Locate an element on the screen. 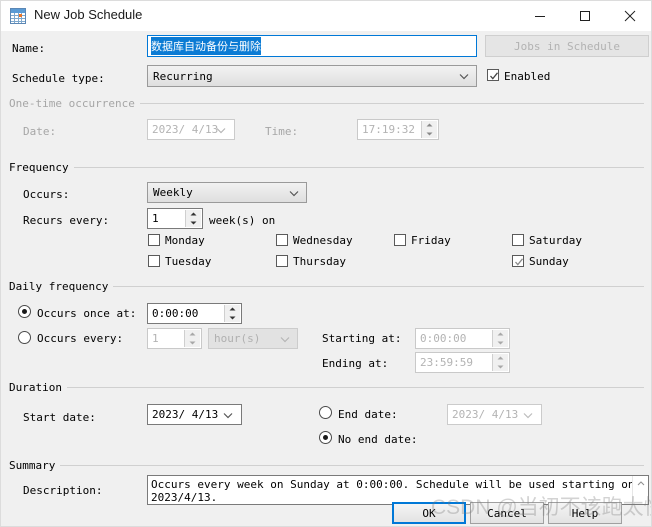 This screenshot has height=527, width=652. daily-occurs-every-value: 1 is located at coordinates (155, 338).